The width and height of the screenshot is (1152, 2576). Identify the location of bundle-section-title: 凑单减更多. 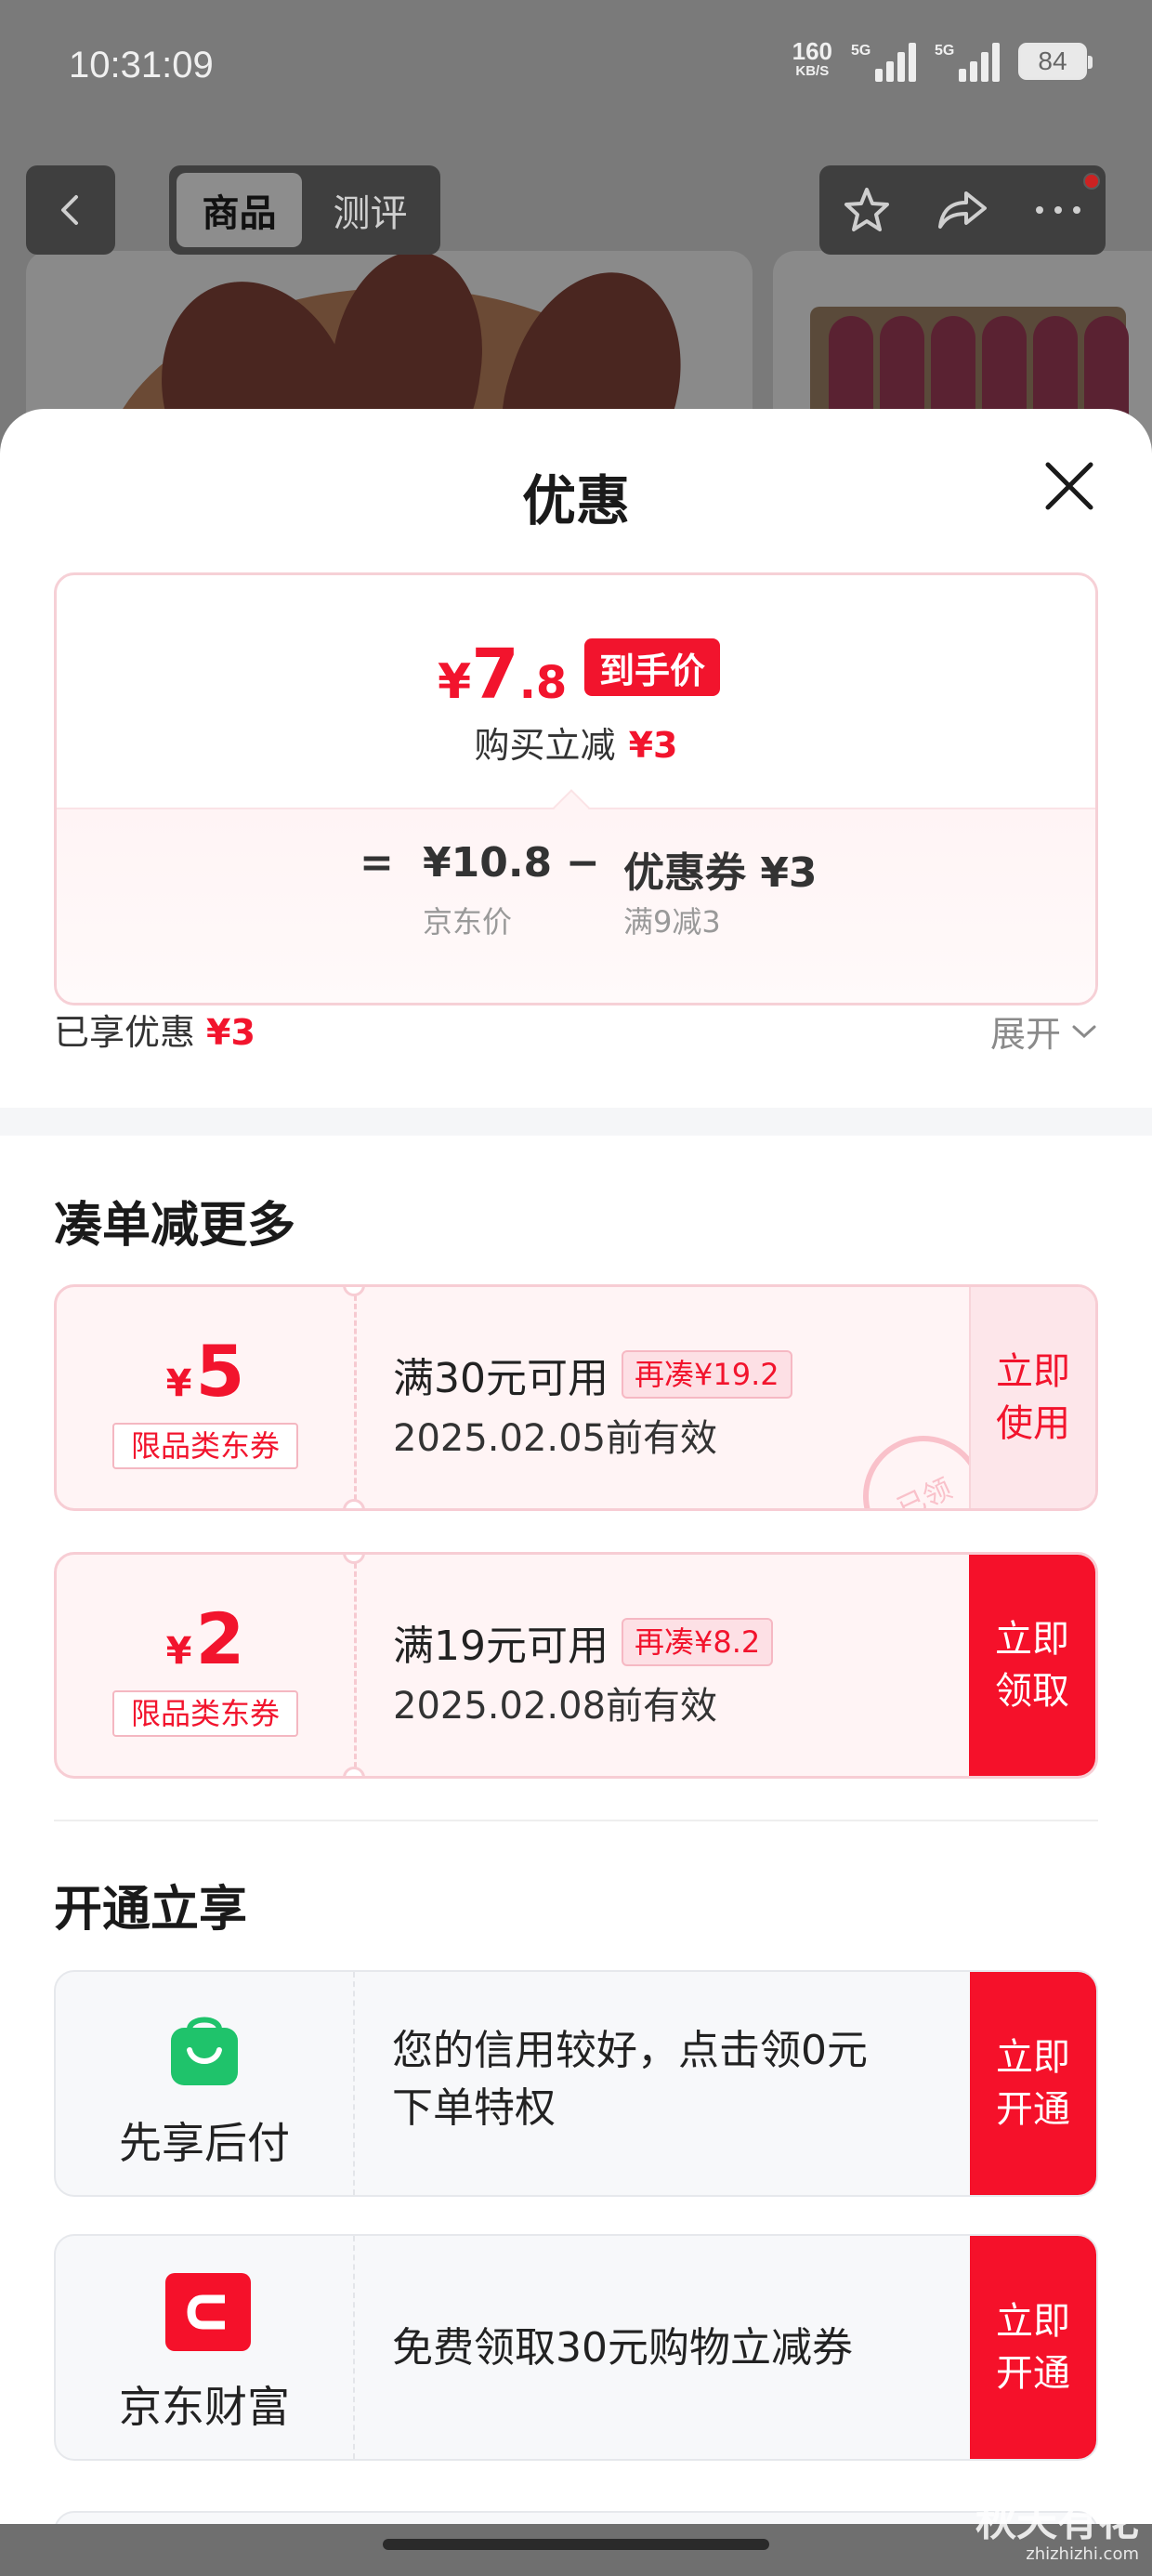
(175, 1226).